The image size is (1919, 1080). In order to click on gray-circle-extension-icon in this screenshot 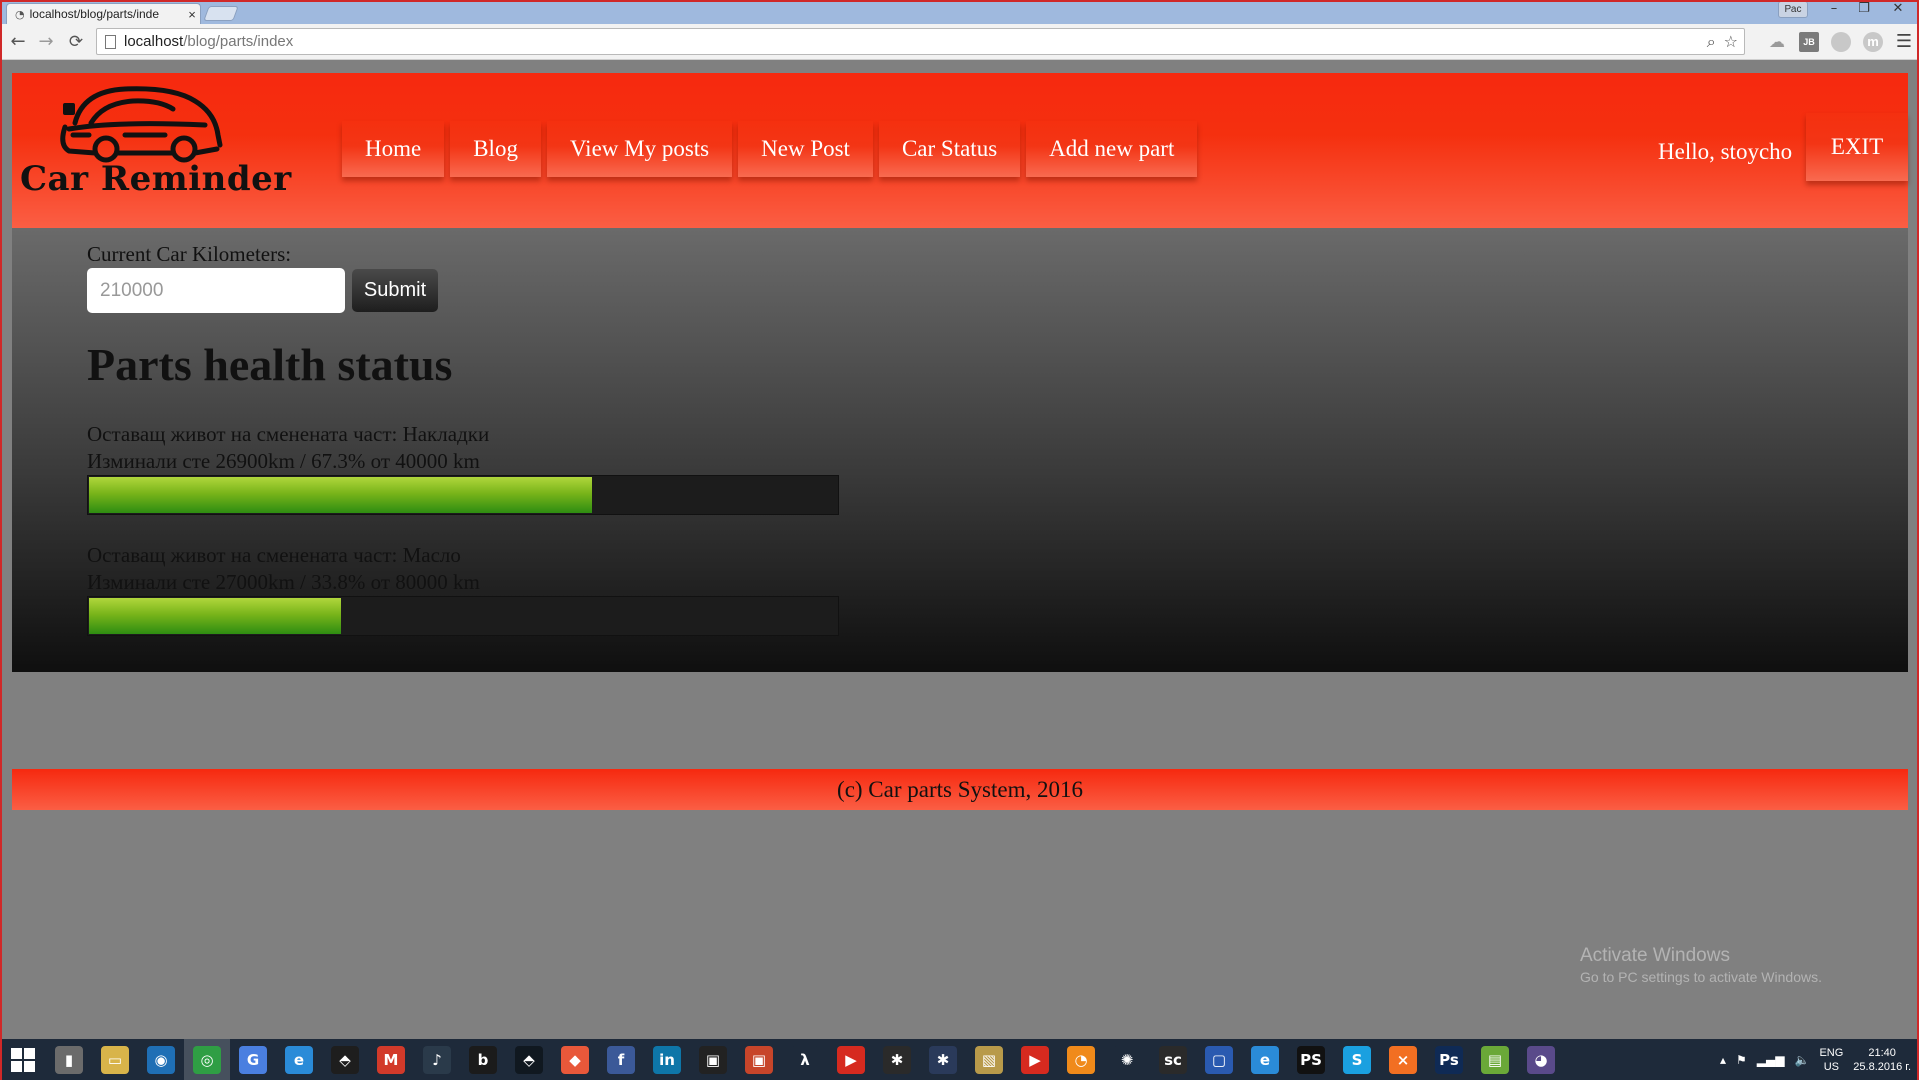, I will do `click(1841, 42)`.